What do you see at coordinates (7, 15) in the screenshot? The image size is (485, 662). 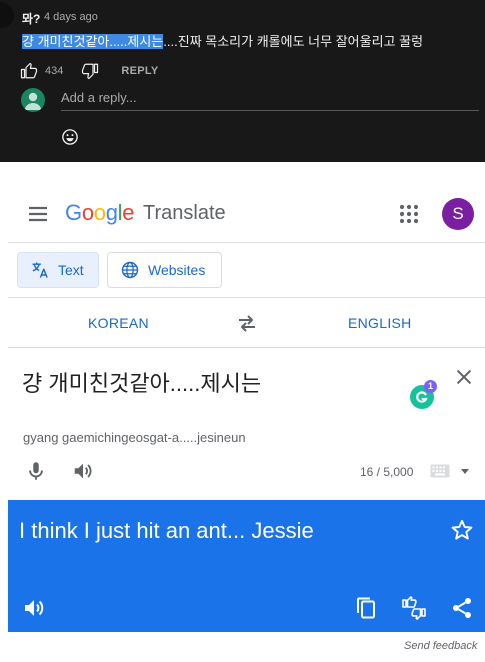 I see `commenter-avatar` at bounding box center [7, 15].